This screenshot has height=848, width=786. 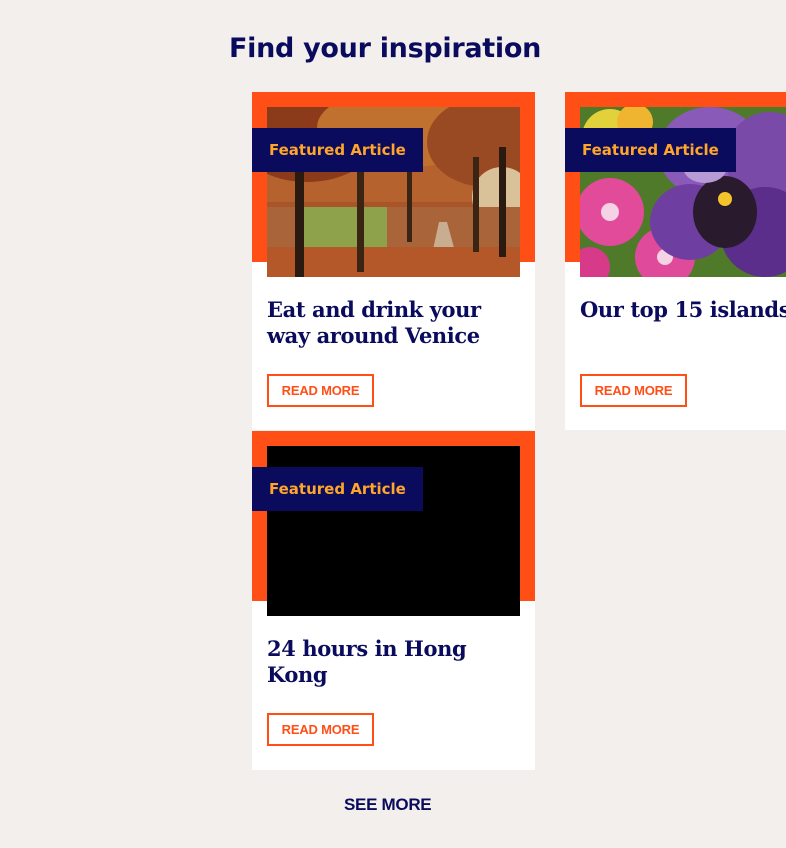 What do you see at coordinates (683, 310) in the screenshot?
I see `card-title: Our top 15 islands` at bounding box center [683, 310].